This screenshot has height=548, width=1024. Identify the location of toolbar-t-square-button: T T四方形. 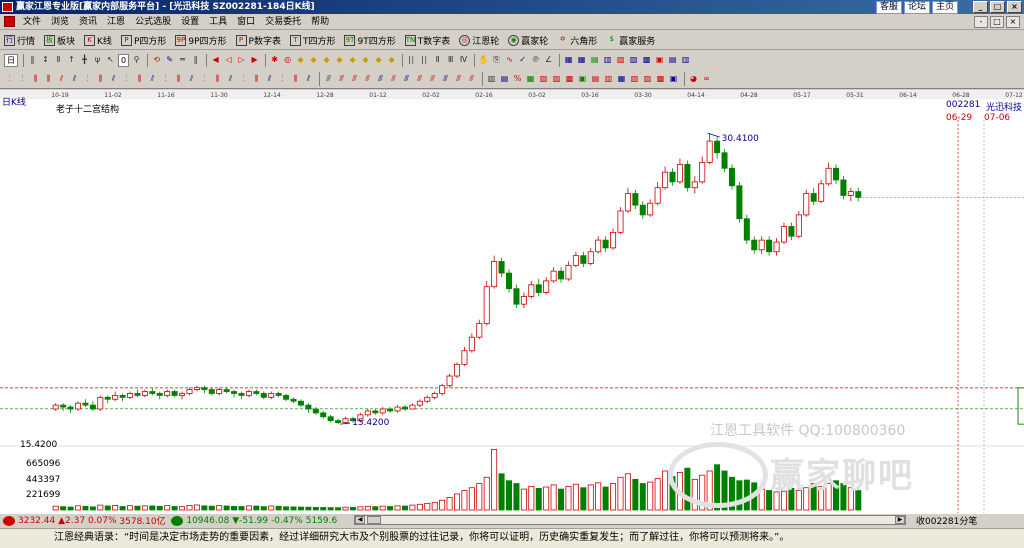
(312, 40).